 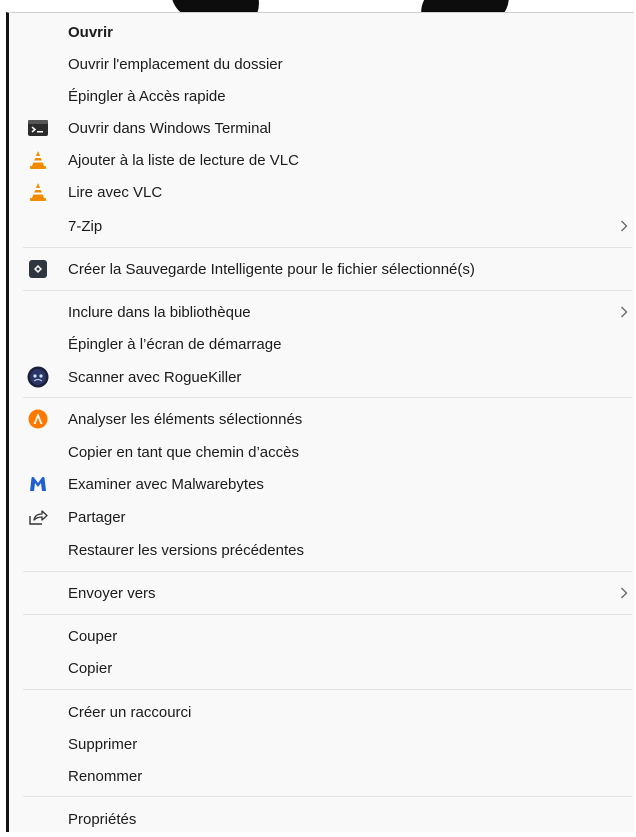 What do you see at coordinates (183, 452) in the screenshot?
I see `menu-item-label: Copier en tant que chemin d’accès` at bounding box center [183, 452].